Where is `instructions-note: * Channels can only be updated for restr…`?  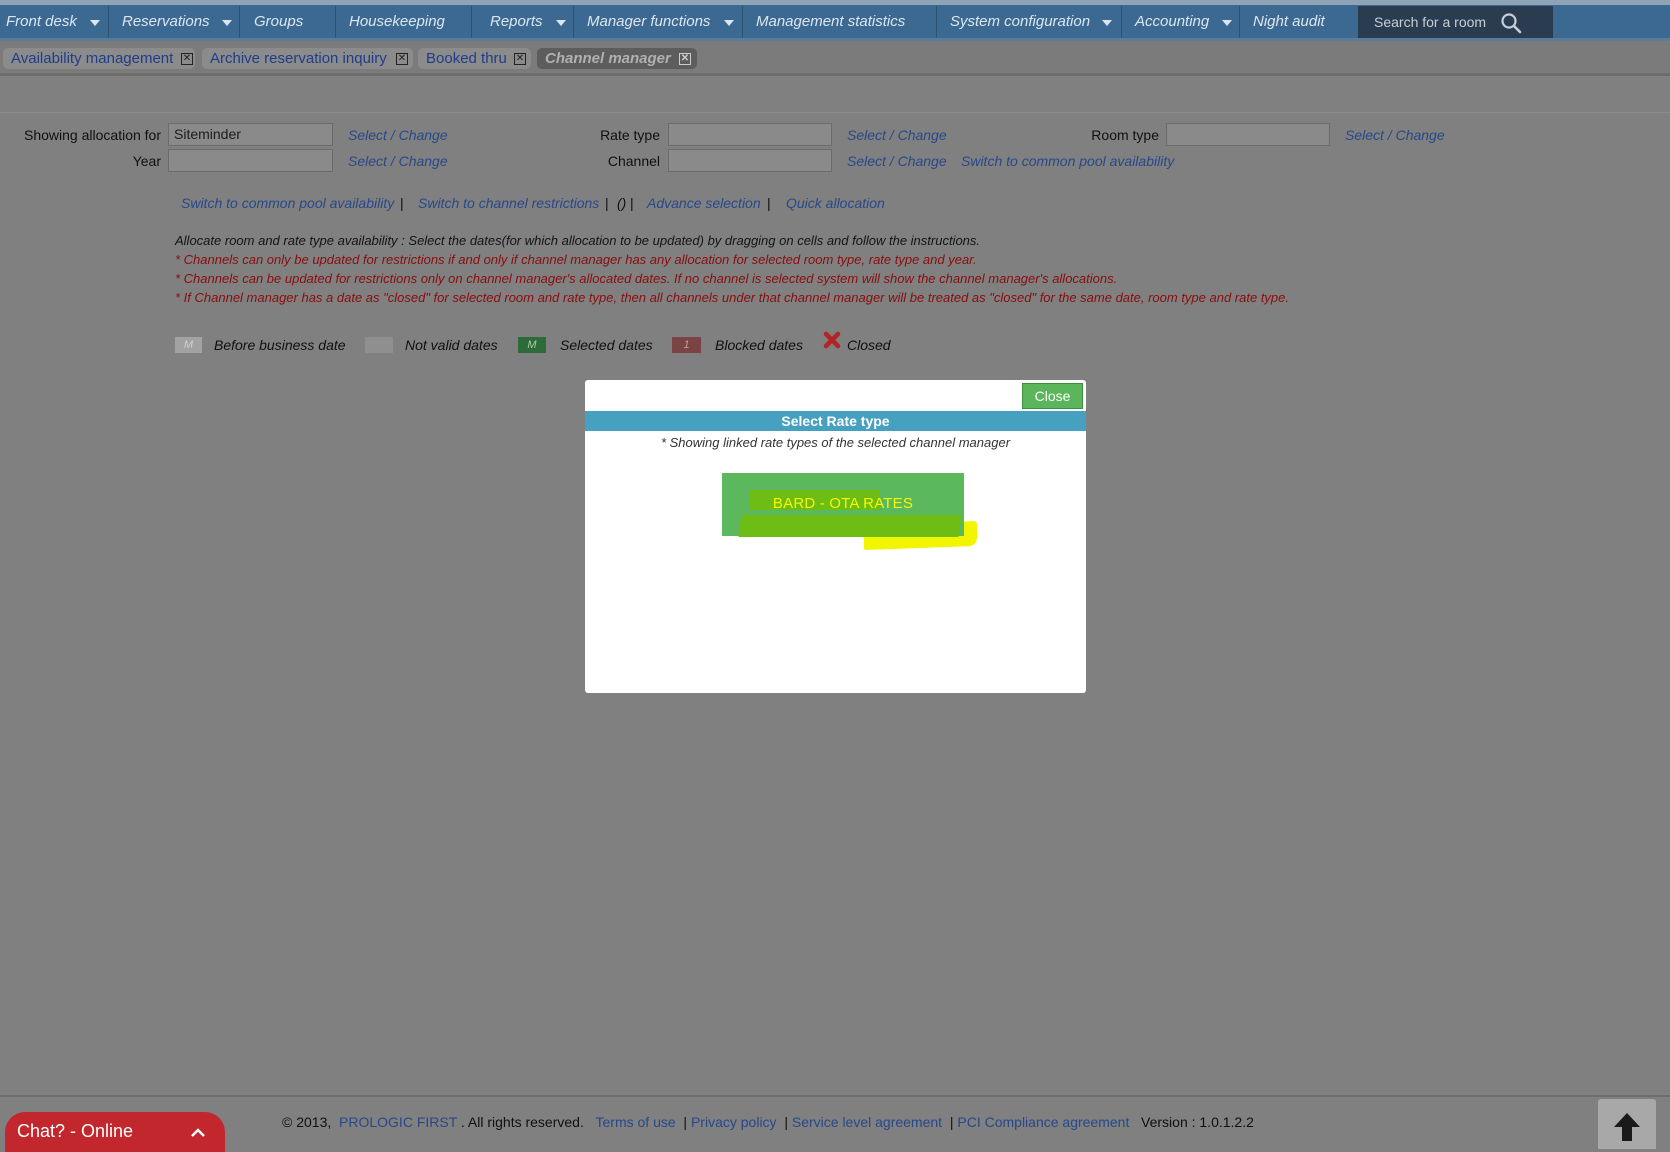 instructions-note: * Channels can only be updated for restr… is located at coordinates (576, 259).